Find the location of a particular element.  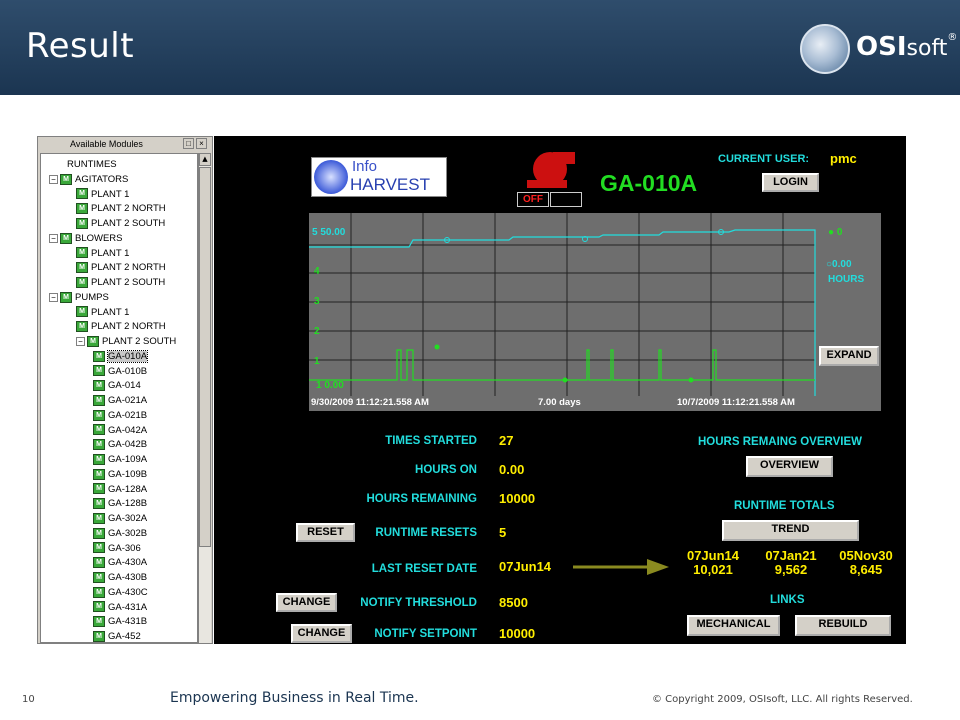

metric-value: 10000 is located at coordinates (517, 633).